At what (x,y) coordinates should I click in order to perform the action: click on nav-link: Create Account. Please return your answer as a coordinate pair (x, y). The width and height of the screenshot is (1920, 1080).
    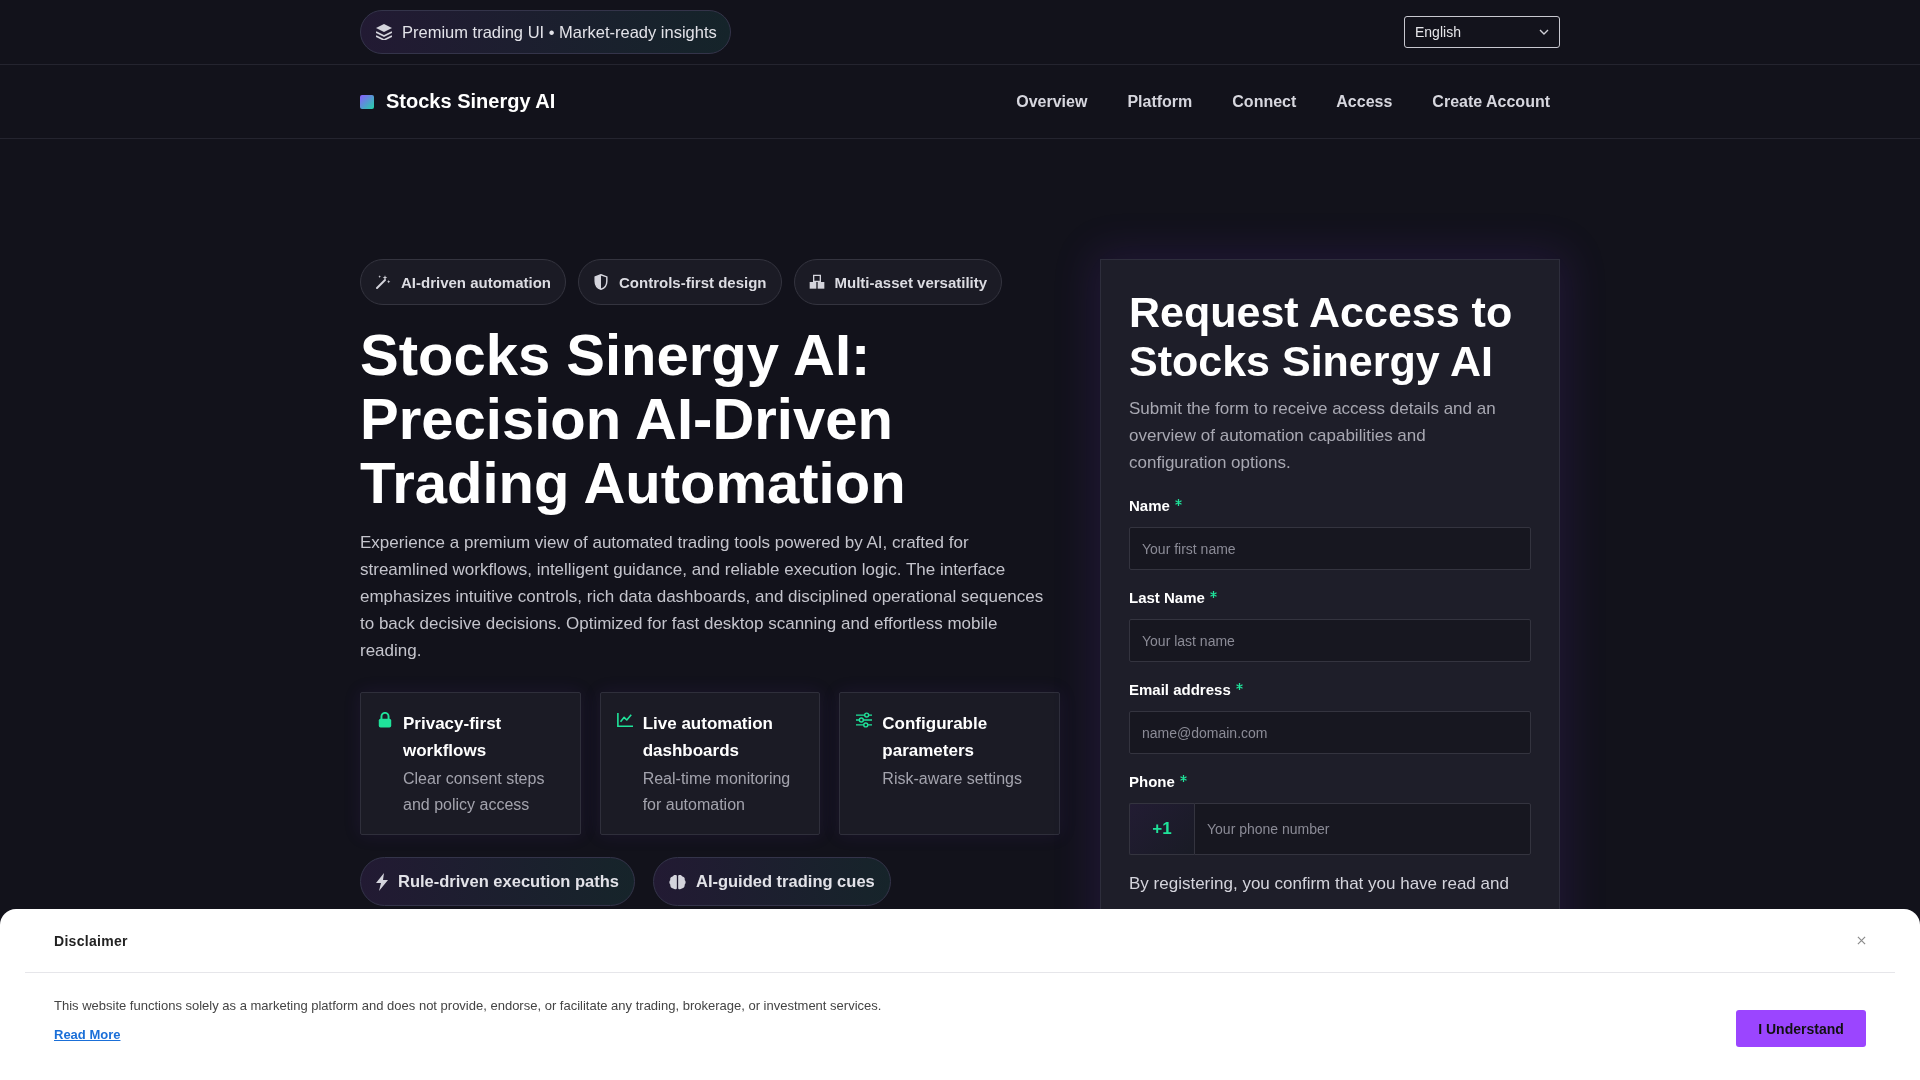
    Looking at the image, I should click on (1491, 101).